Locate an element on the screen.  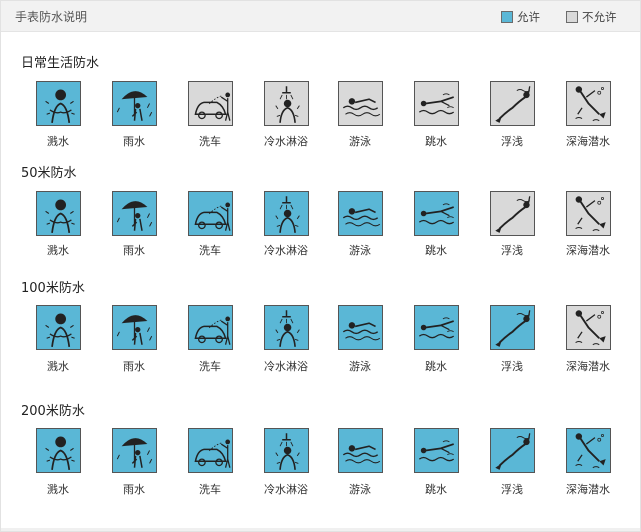
legend-not-allowed: 不允许 is located at coordinates (591, 17).